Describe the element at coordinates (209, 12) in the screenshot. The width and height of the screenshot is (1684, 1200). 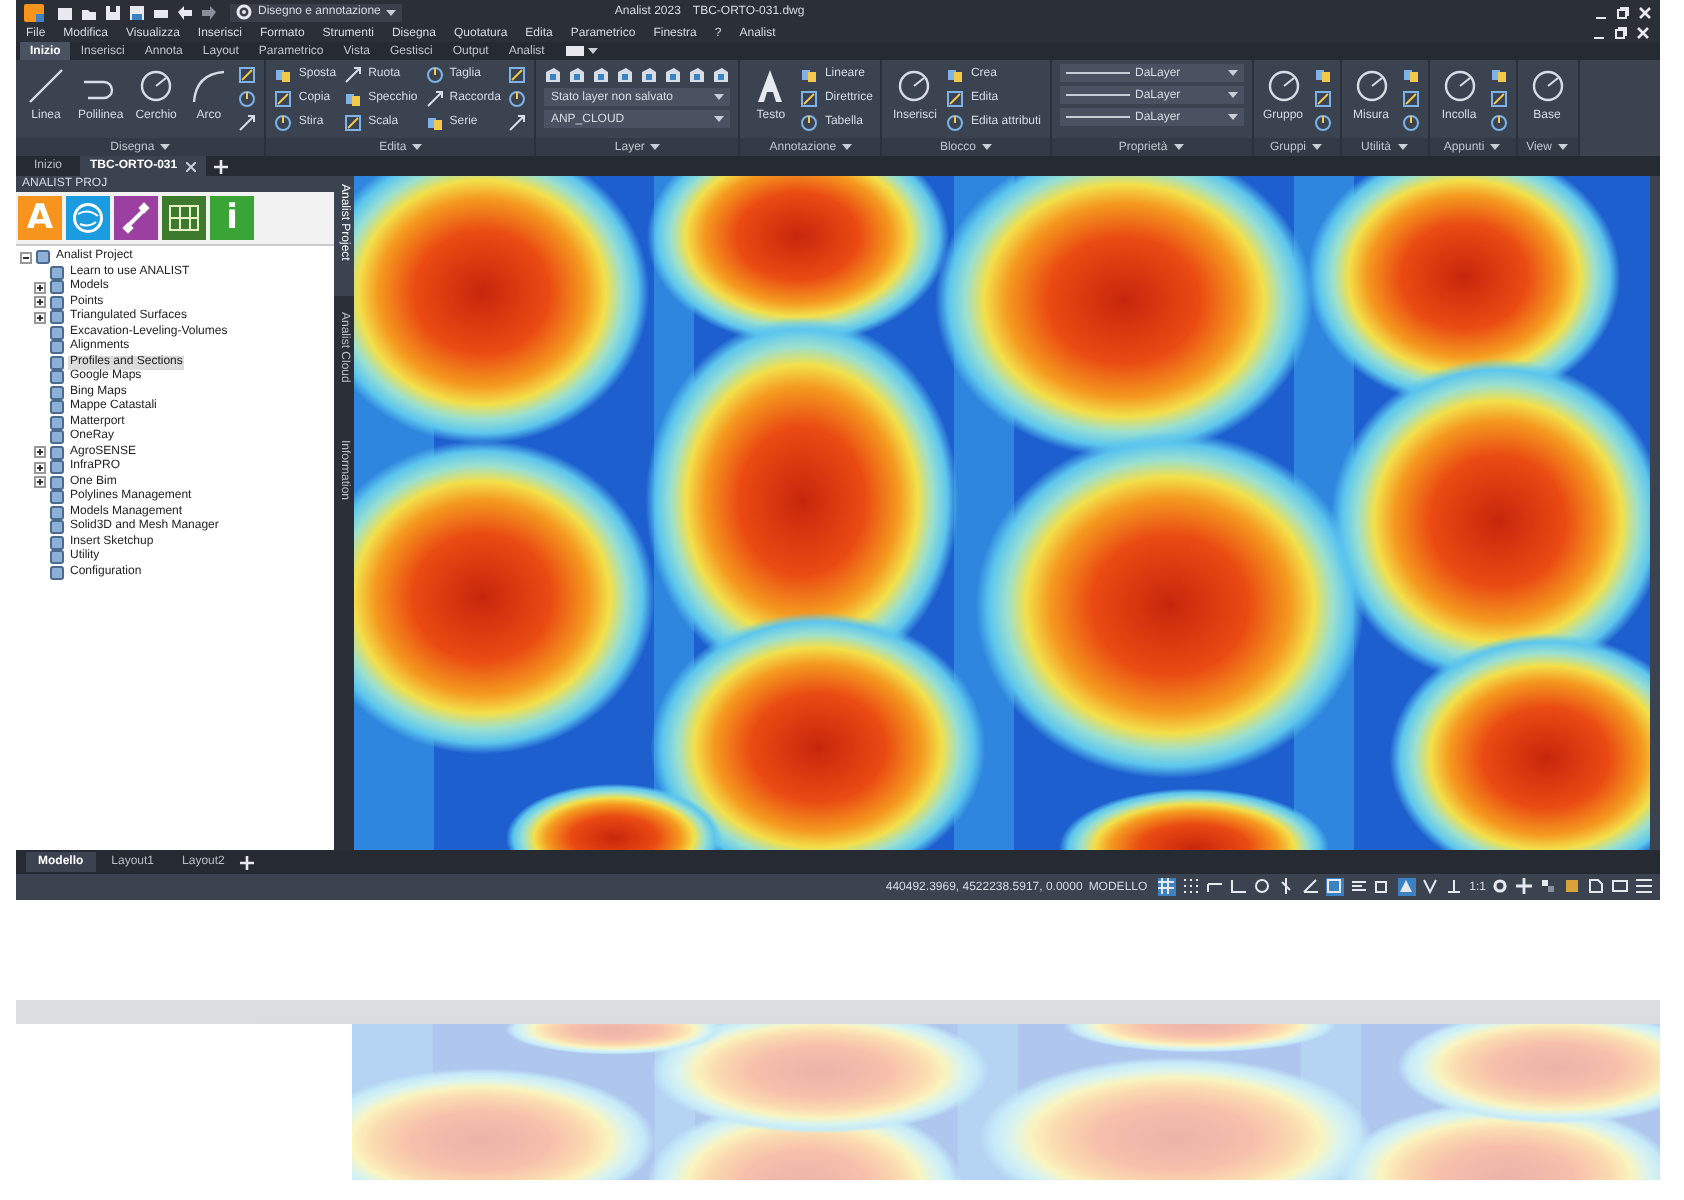
I see `redo-icon` at that location.